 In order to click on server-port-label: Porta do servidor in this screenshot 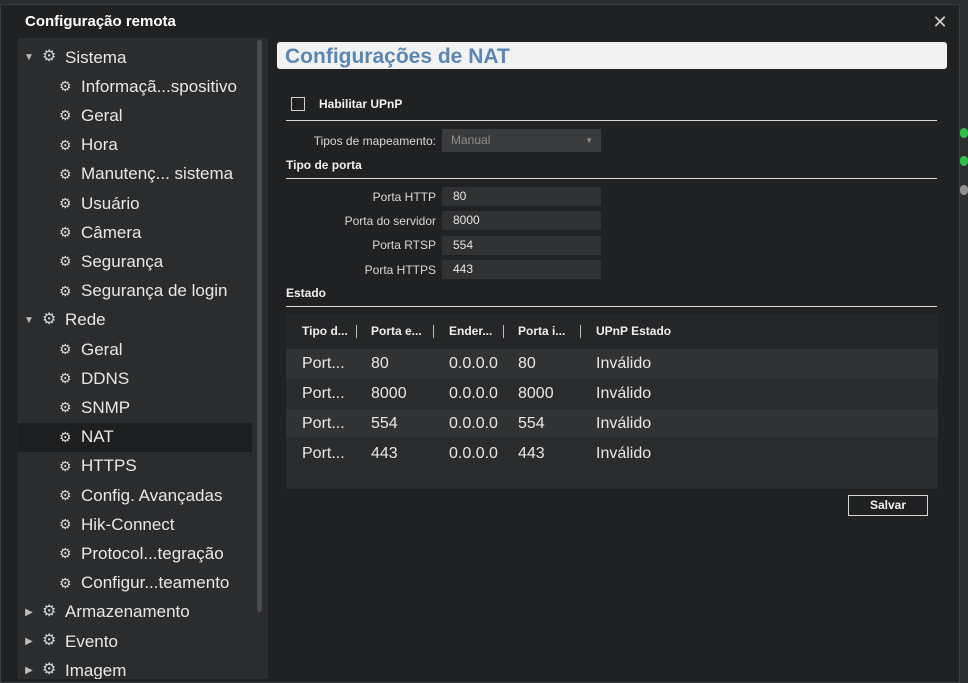, I will do `click(390, 221)`.